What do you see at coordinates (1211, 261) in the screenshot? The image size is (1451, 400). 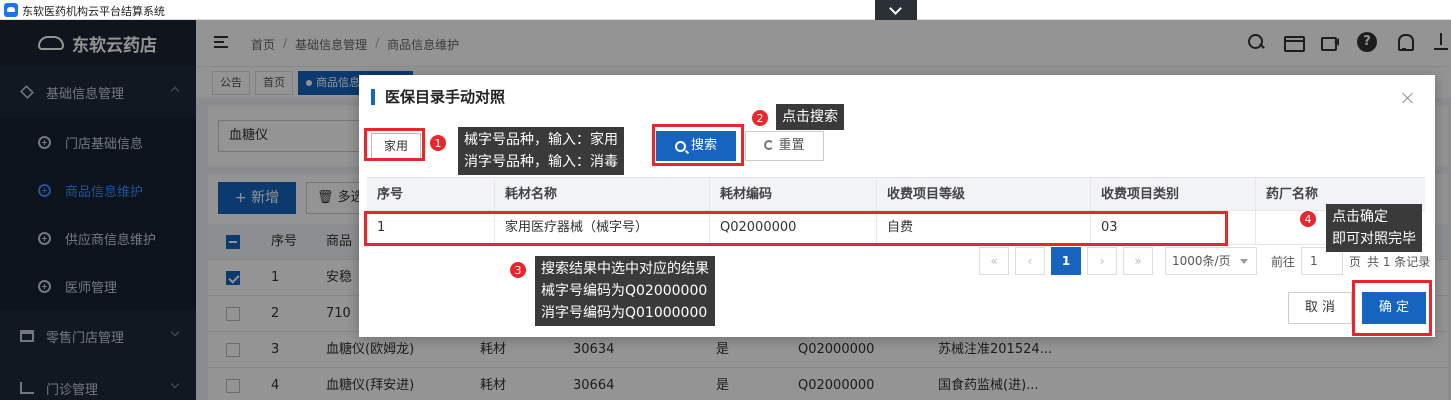 I see `page-size-select: 1000条/页` at bounding box center [1211, 261].